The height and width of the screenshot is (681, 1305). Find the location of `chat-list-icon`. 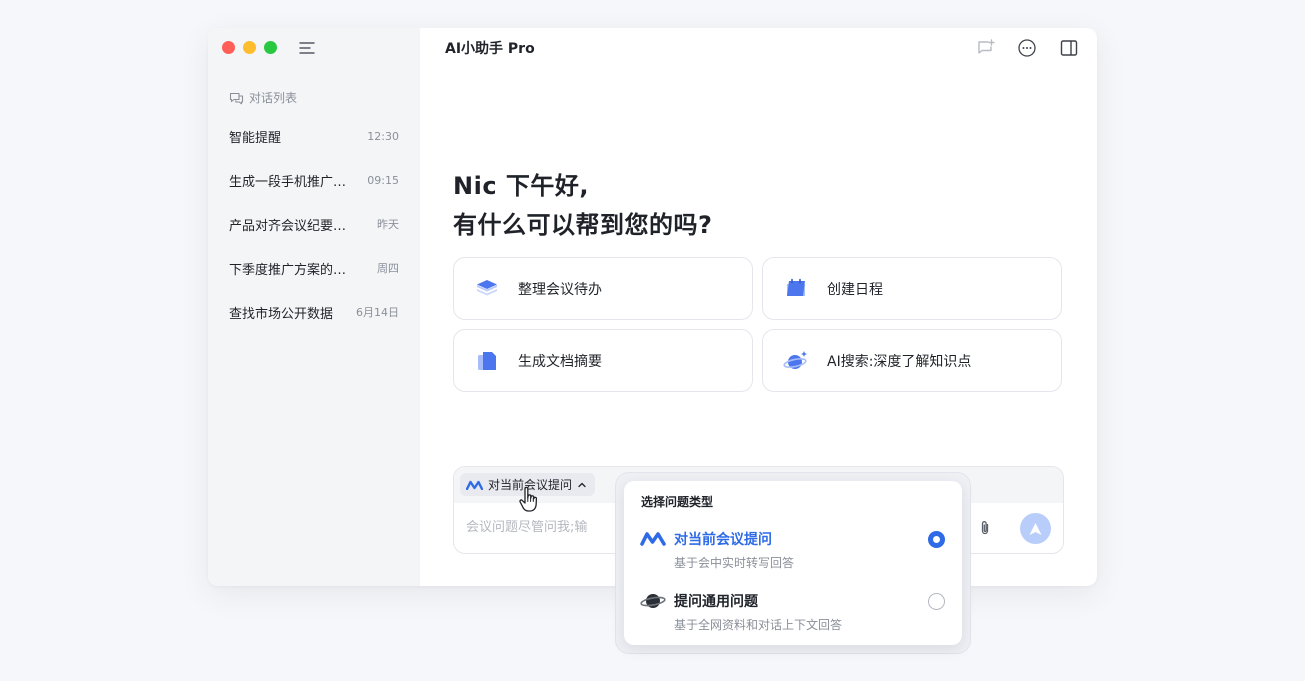

chat-list-icon is located at coordinates (236, 98).